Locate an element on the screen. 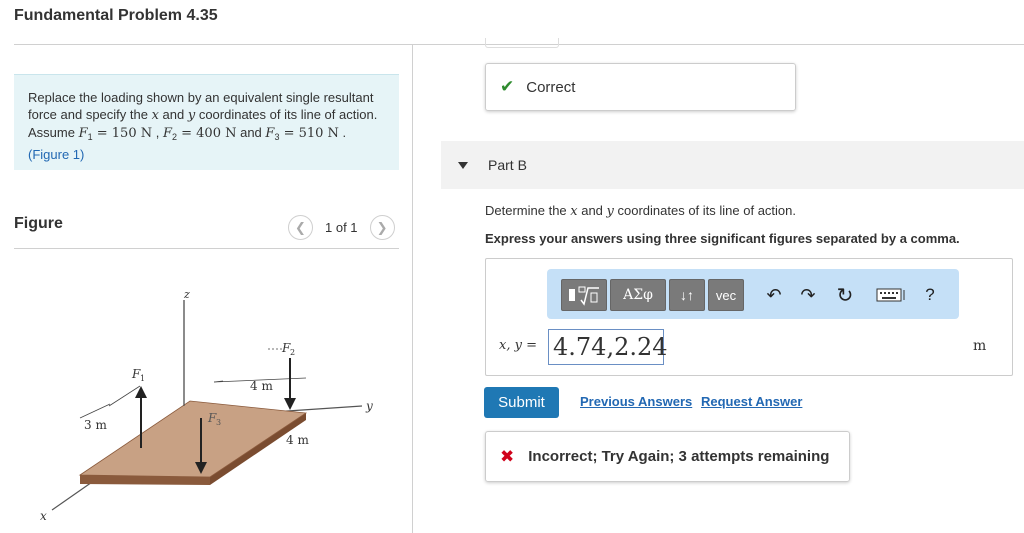 This screenshot has height=533, width=1024. answer-panel: ΑΣφ ↓↑ vec ↶ ↷ ↻ ? x, y = 4.74,2.24 m is located at coordinates (749, 317).